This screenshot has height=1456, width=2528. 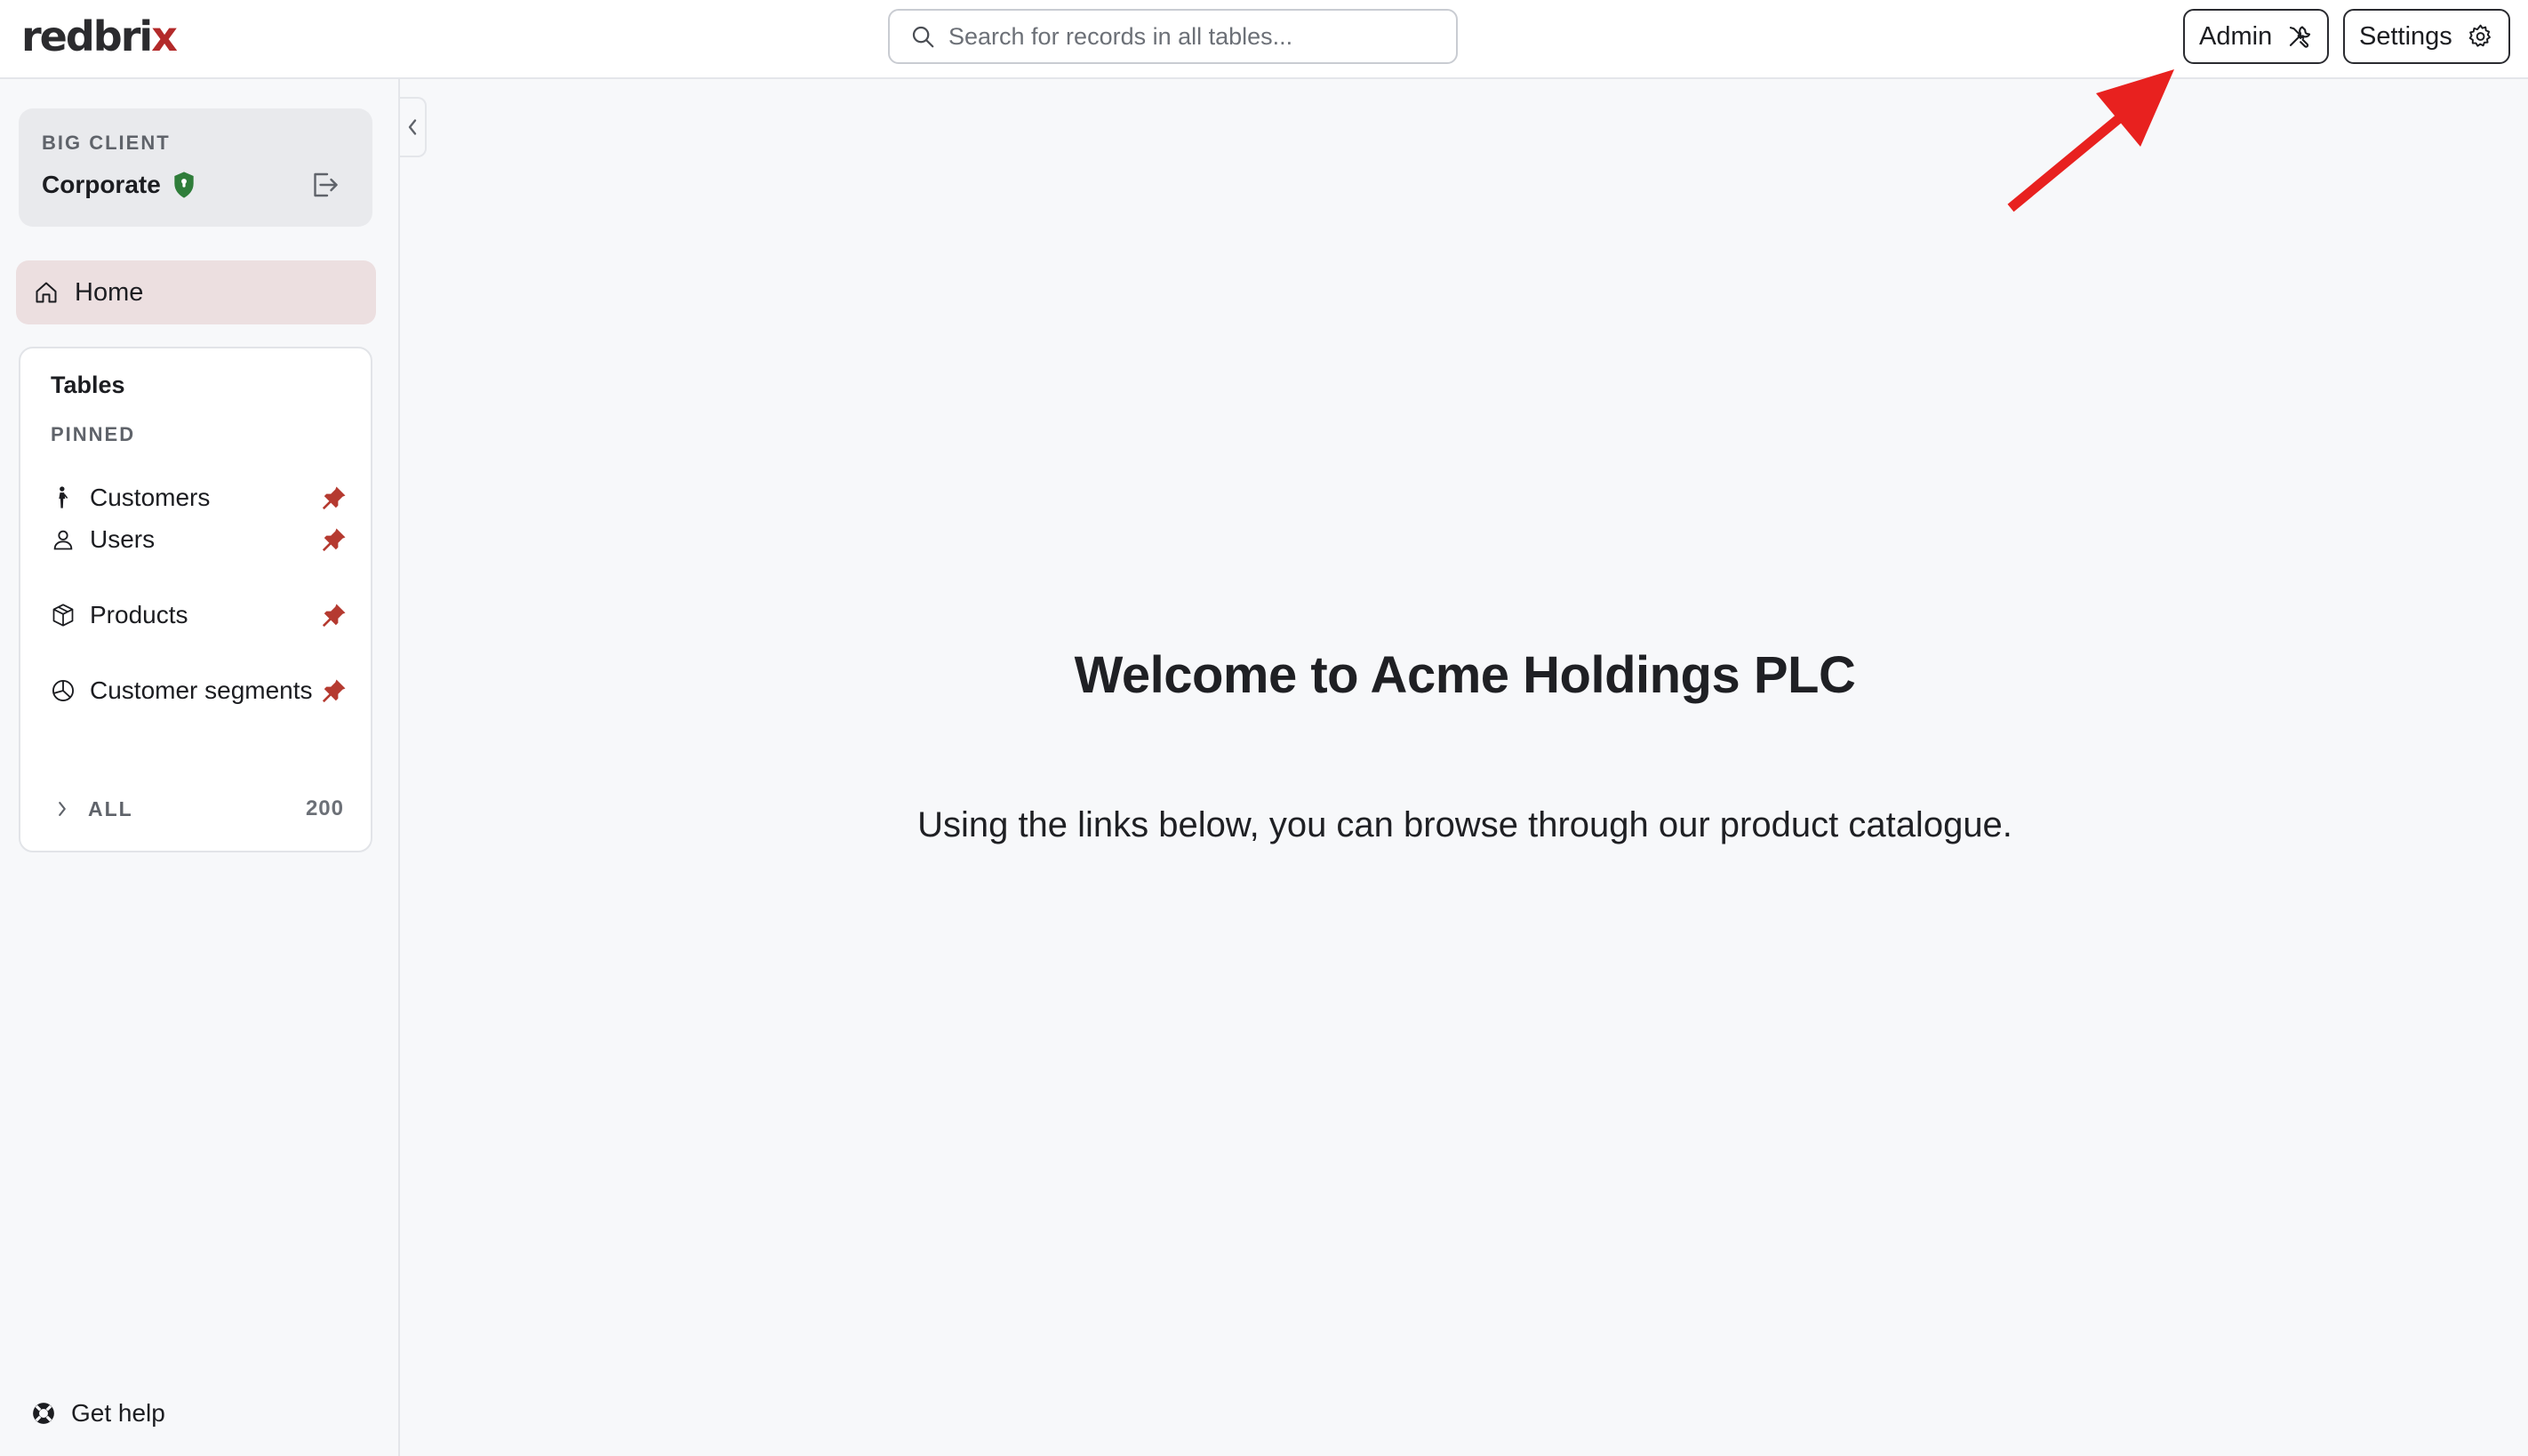 I want to click on lifebuoy-icon, so click(x=43, y=1413).